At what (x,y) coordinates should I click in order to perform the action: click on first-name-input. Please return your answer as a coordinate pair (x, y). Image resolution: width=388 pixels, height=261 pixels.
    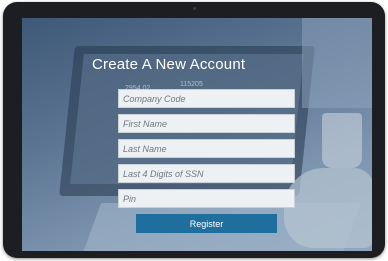
    Looking at the image, I should click on (206, 123).